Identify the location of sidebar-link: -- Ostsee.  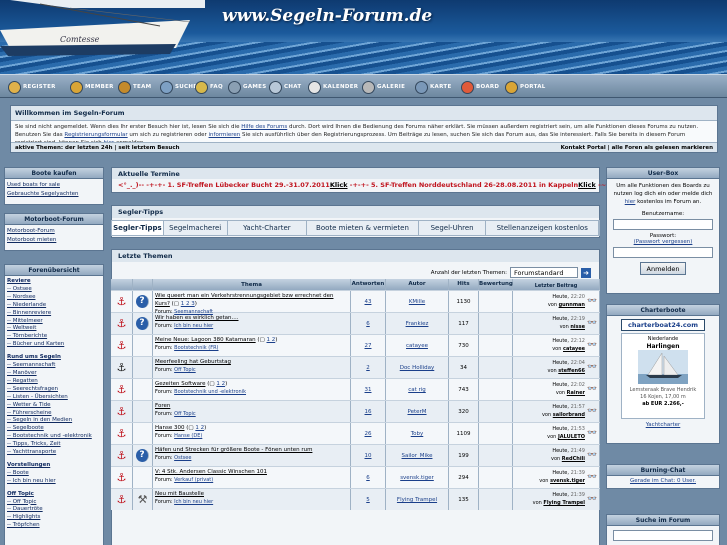
(54, 290).